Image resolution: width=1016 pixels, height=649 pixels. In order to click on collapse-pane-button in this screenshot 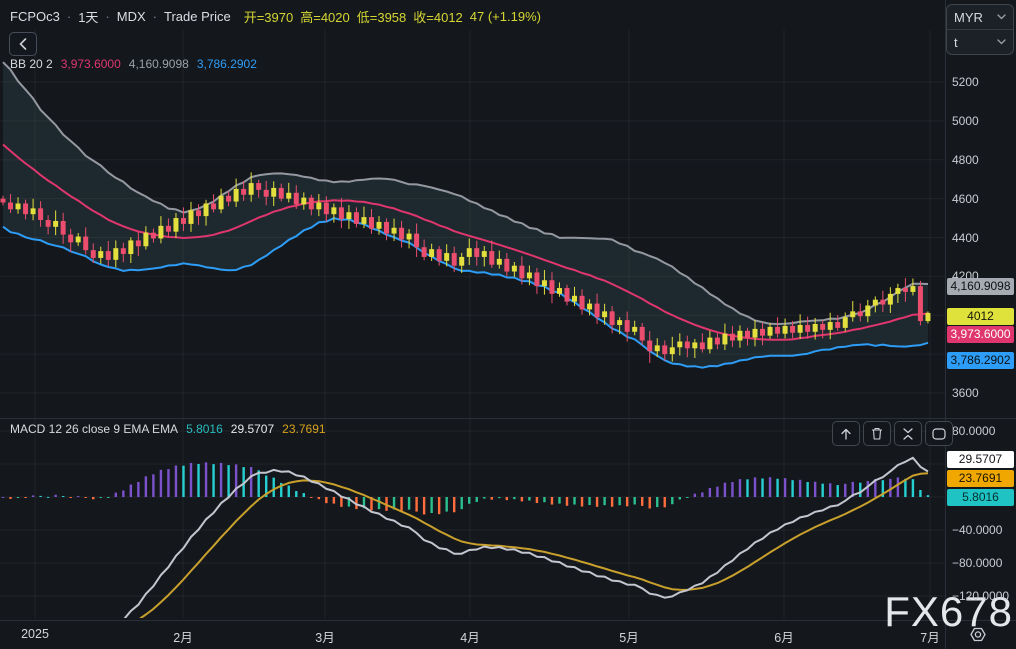, I will do `click(908, 433)`.